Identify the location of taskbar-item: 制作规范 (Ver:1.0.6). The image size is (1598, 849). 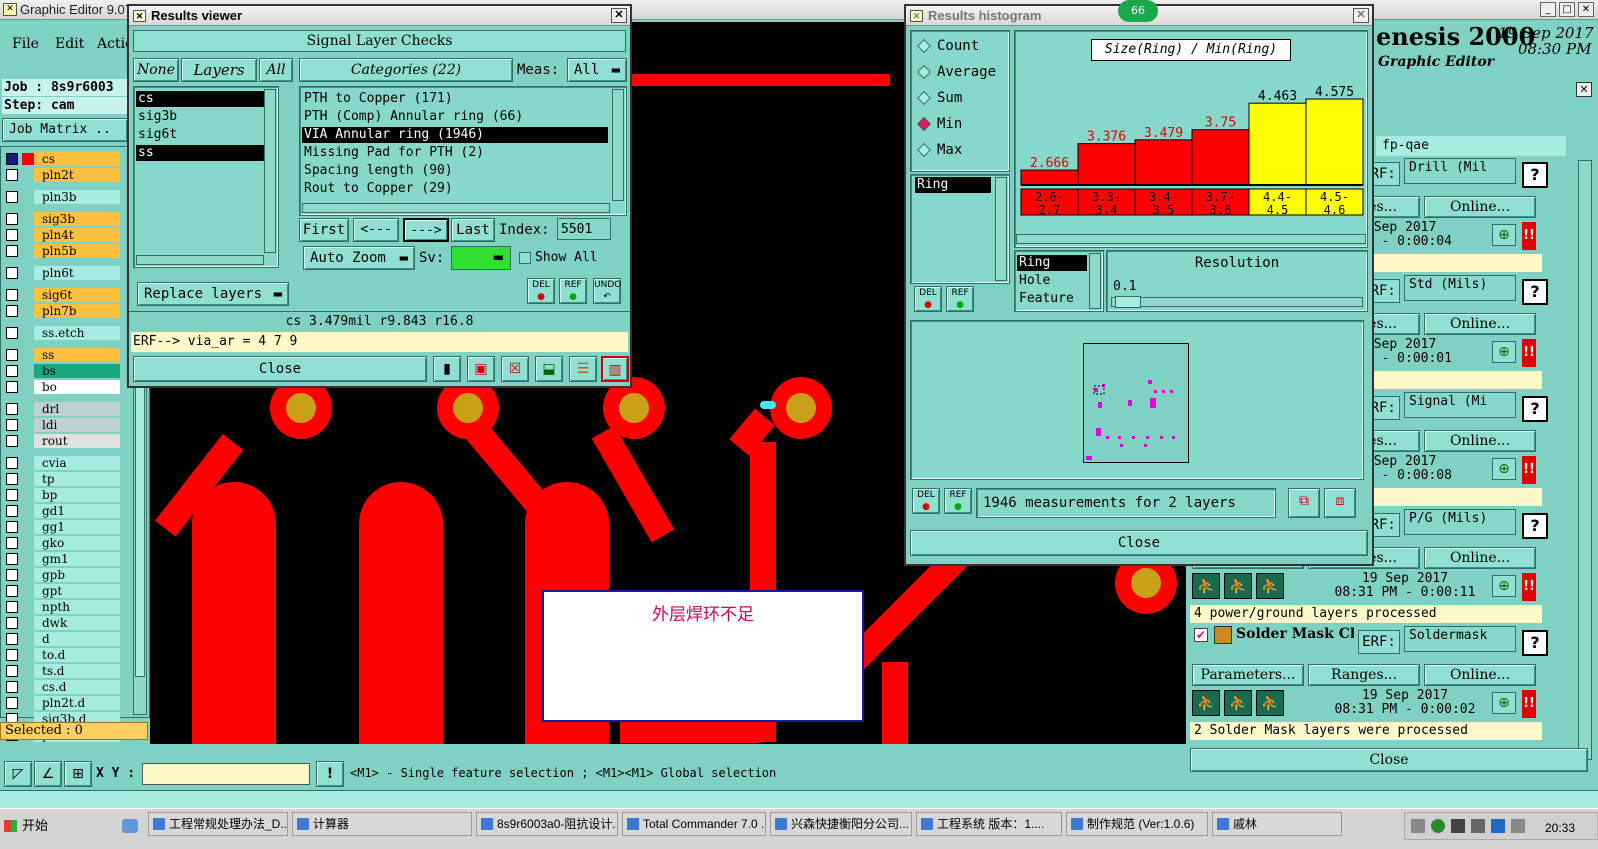
(1137, 824).